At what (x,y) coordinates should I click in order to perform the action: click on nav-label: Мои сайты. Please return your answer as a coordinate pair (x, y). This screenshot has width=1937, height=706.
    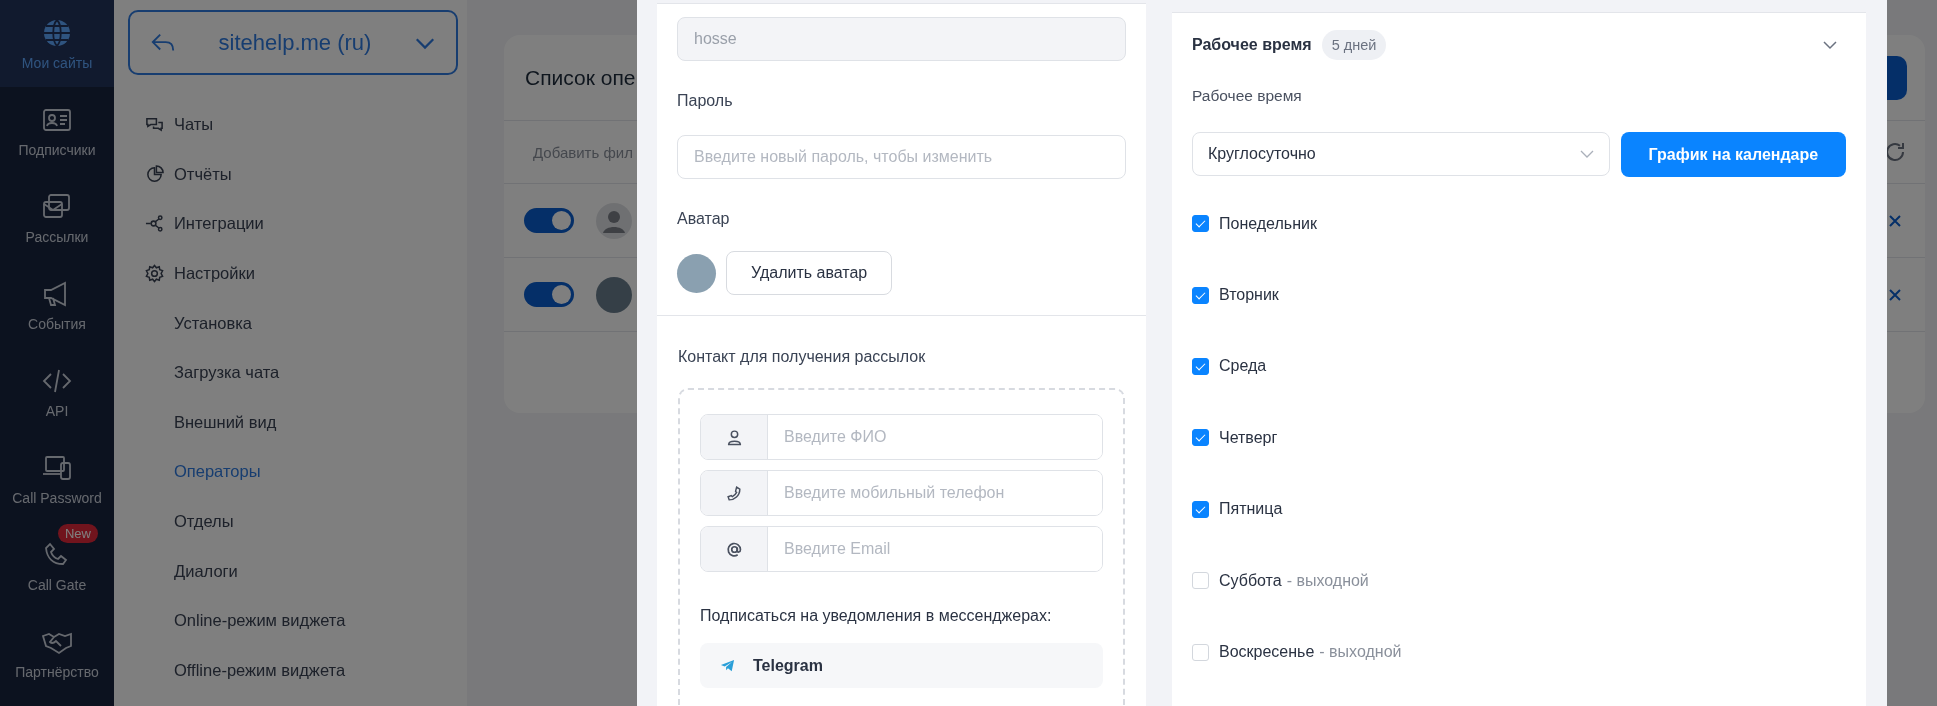
    Looking at the image, I should click on (57, 62).